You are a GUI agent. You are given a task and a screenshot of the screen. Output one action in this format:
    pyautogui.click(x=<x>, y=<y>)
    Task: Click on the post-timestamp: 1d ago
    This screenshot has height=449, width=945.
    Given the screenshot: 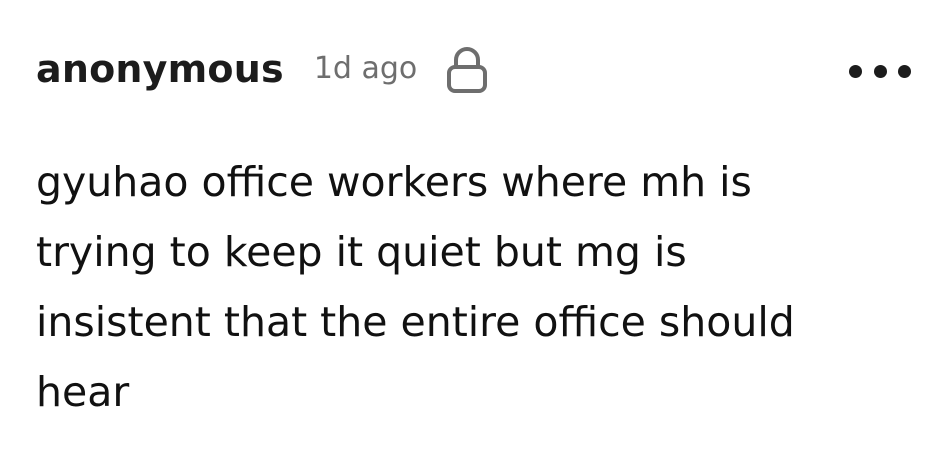 What is the action you would take?
    pyautogui.click(x=365, y=68)
    